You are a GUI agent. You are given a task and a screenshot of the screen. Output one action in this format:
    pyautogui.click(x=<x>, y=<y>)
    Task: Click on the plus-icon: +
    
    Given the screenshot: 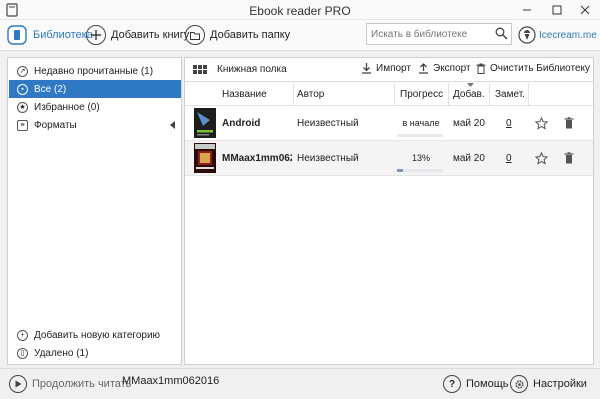 What is the action you would take?
    pyautogui.click(x=22, y=335)
    